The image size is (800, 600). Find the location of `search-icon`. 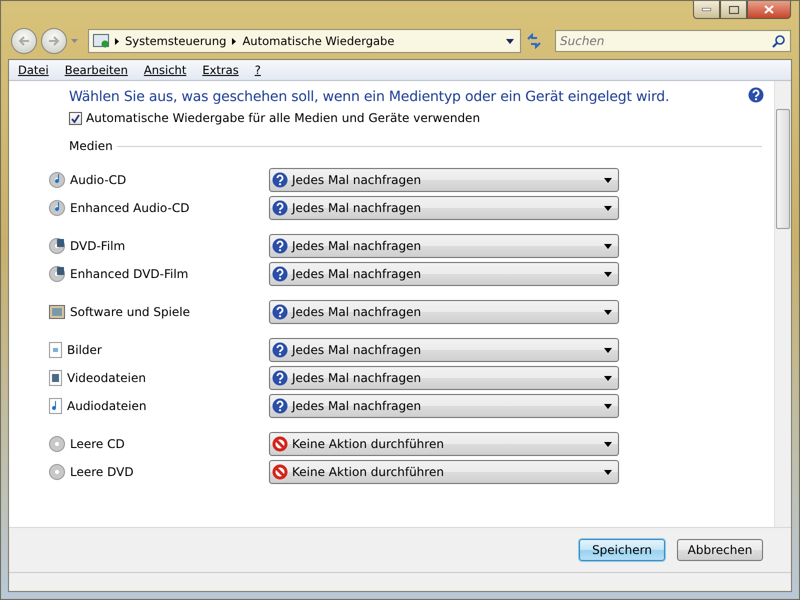

search-icon is located at coordinates (778, 41).